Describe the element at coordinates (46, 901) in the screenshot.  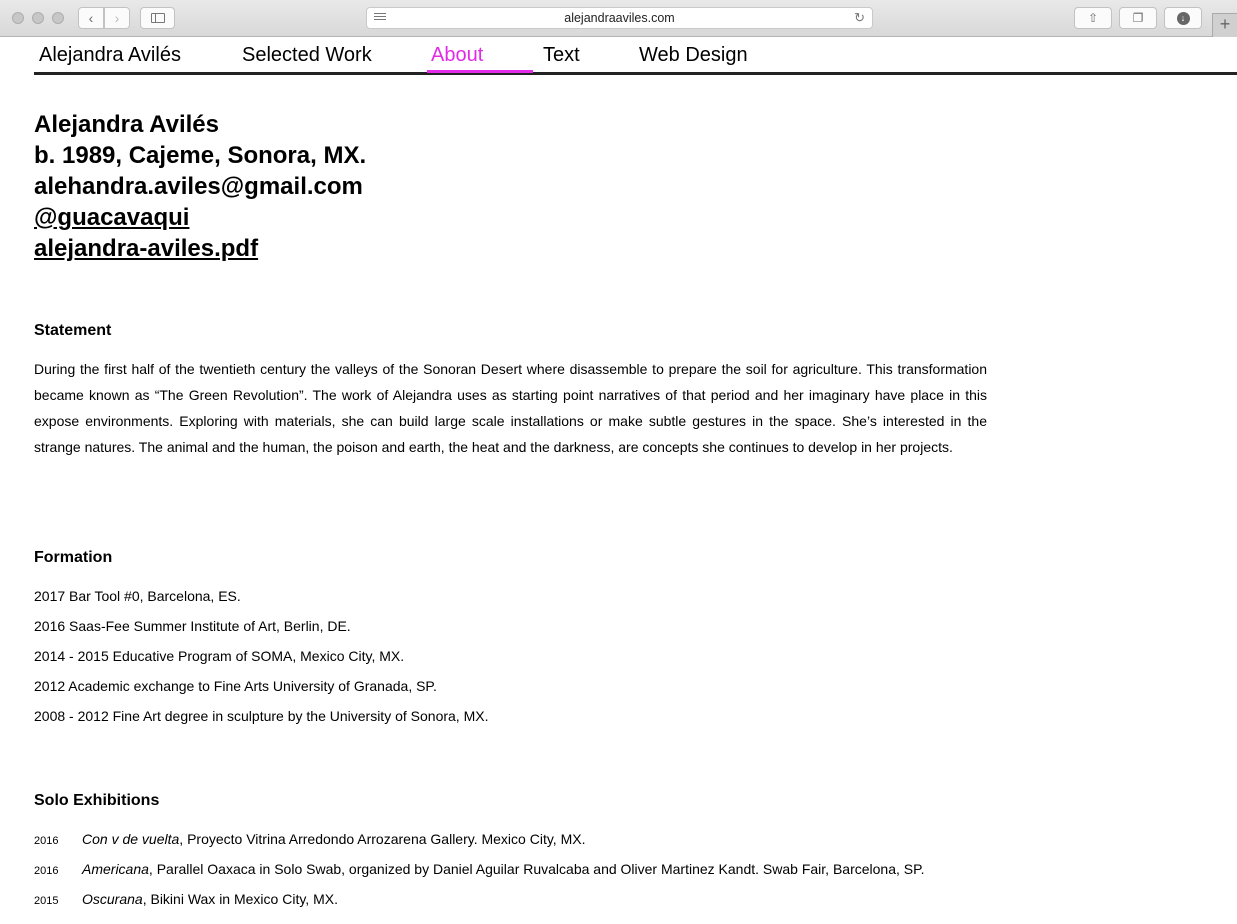
I see `exhibition-year: 2015` at that location.